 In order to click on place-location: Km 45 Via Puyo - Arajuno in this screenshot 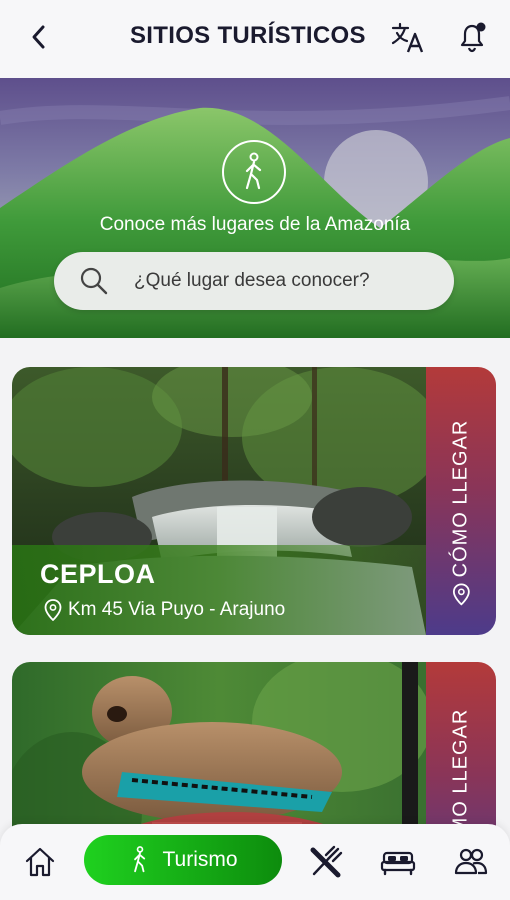, I will do `click(164, 610)`.